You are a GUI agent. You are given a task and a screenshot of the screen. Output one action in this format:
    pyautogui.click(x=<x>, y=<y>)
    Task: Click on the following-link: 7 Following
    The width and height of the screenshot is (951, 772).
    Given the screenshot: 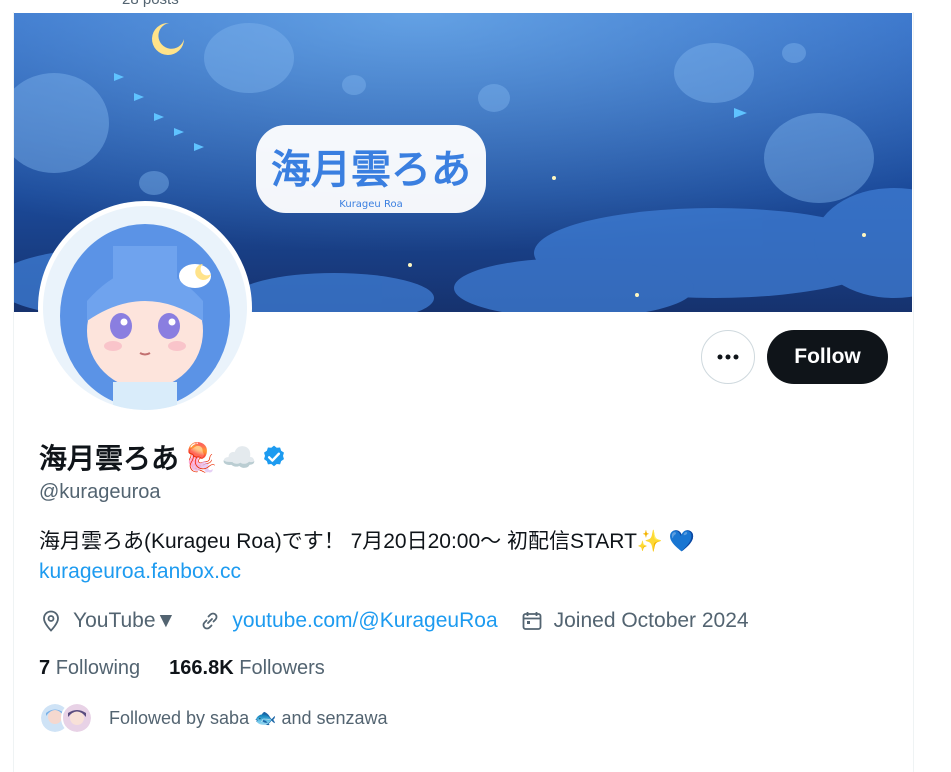 What is the action you would take?
    pyautogui.click(x=89, y=668)
    